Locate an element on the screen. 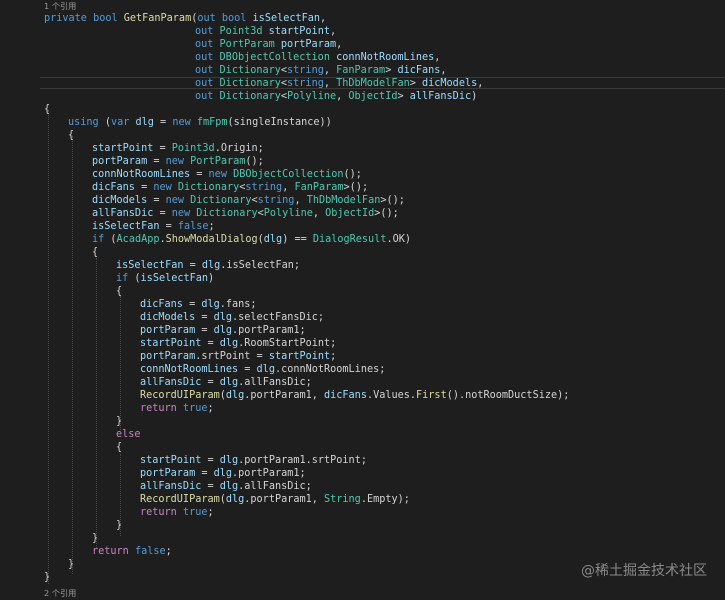 This screenshot has width=725, height=600. code-line: connNotRoomLines = dlg.connNotRoomLines; is located at coordinates (262, 369).